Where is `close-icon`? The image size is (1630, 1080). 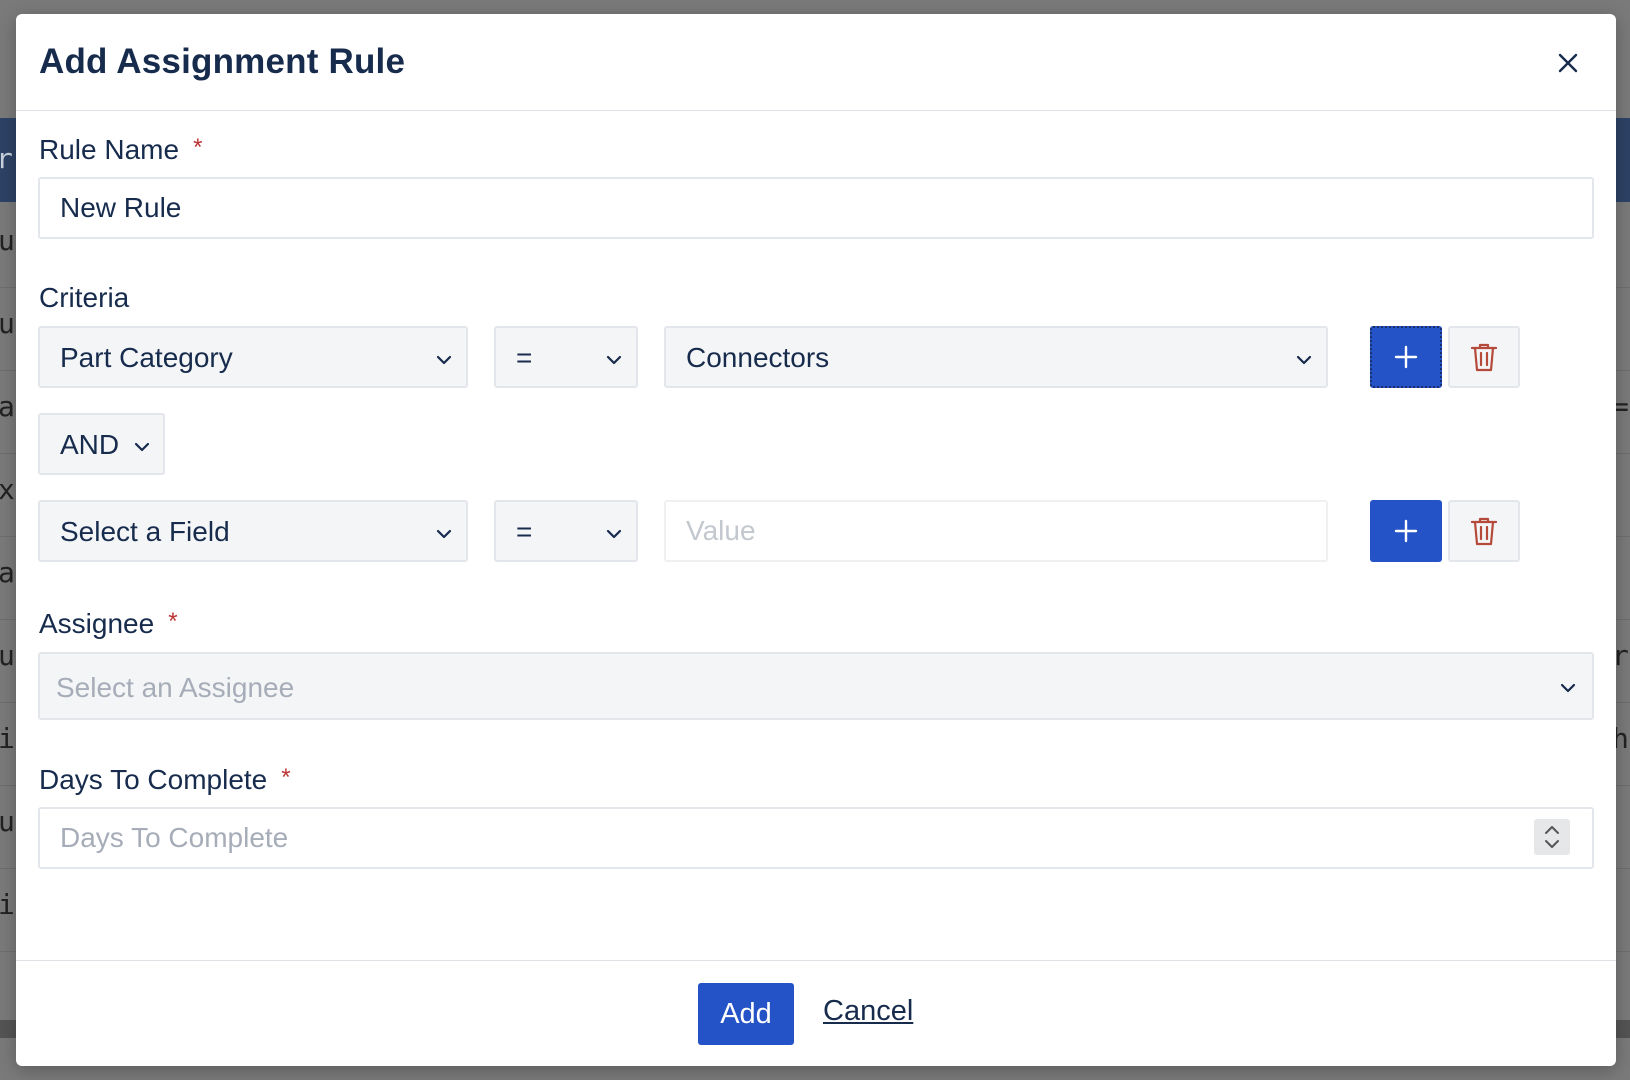
close-icon is located at coordinates (1568, 63).